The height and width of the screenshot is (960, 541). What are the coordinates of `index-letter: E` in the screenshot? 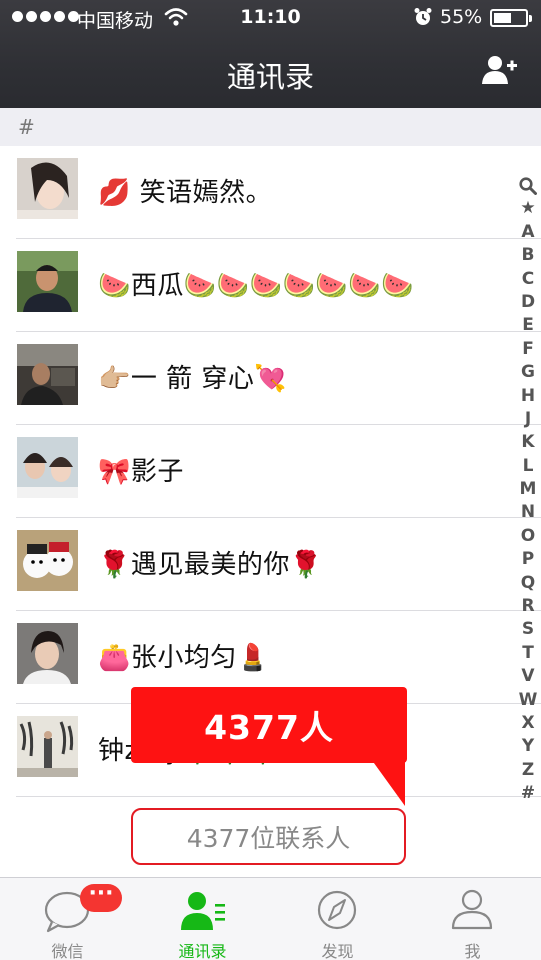 It's located at (527, 325).